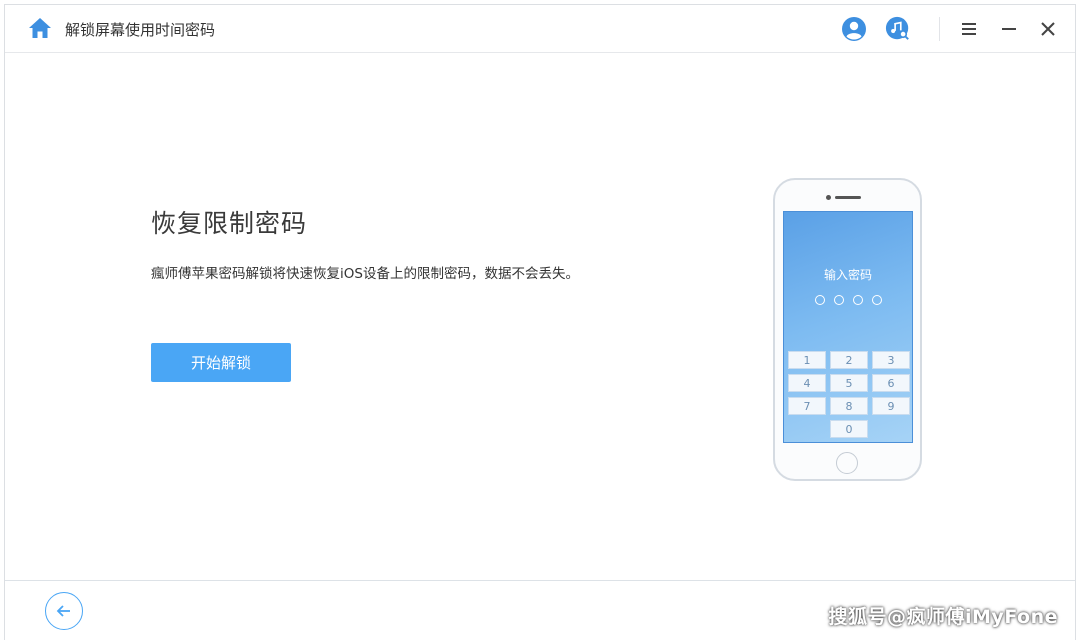 This screenshot has height=644, width=1080. I want to click on watermark: 搜狐号@疯师傅iMyFone, so click(943, 617).